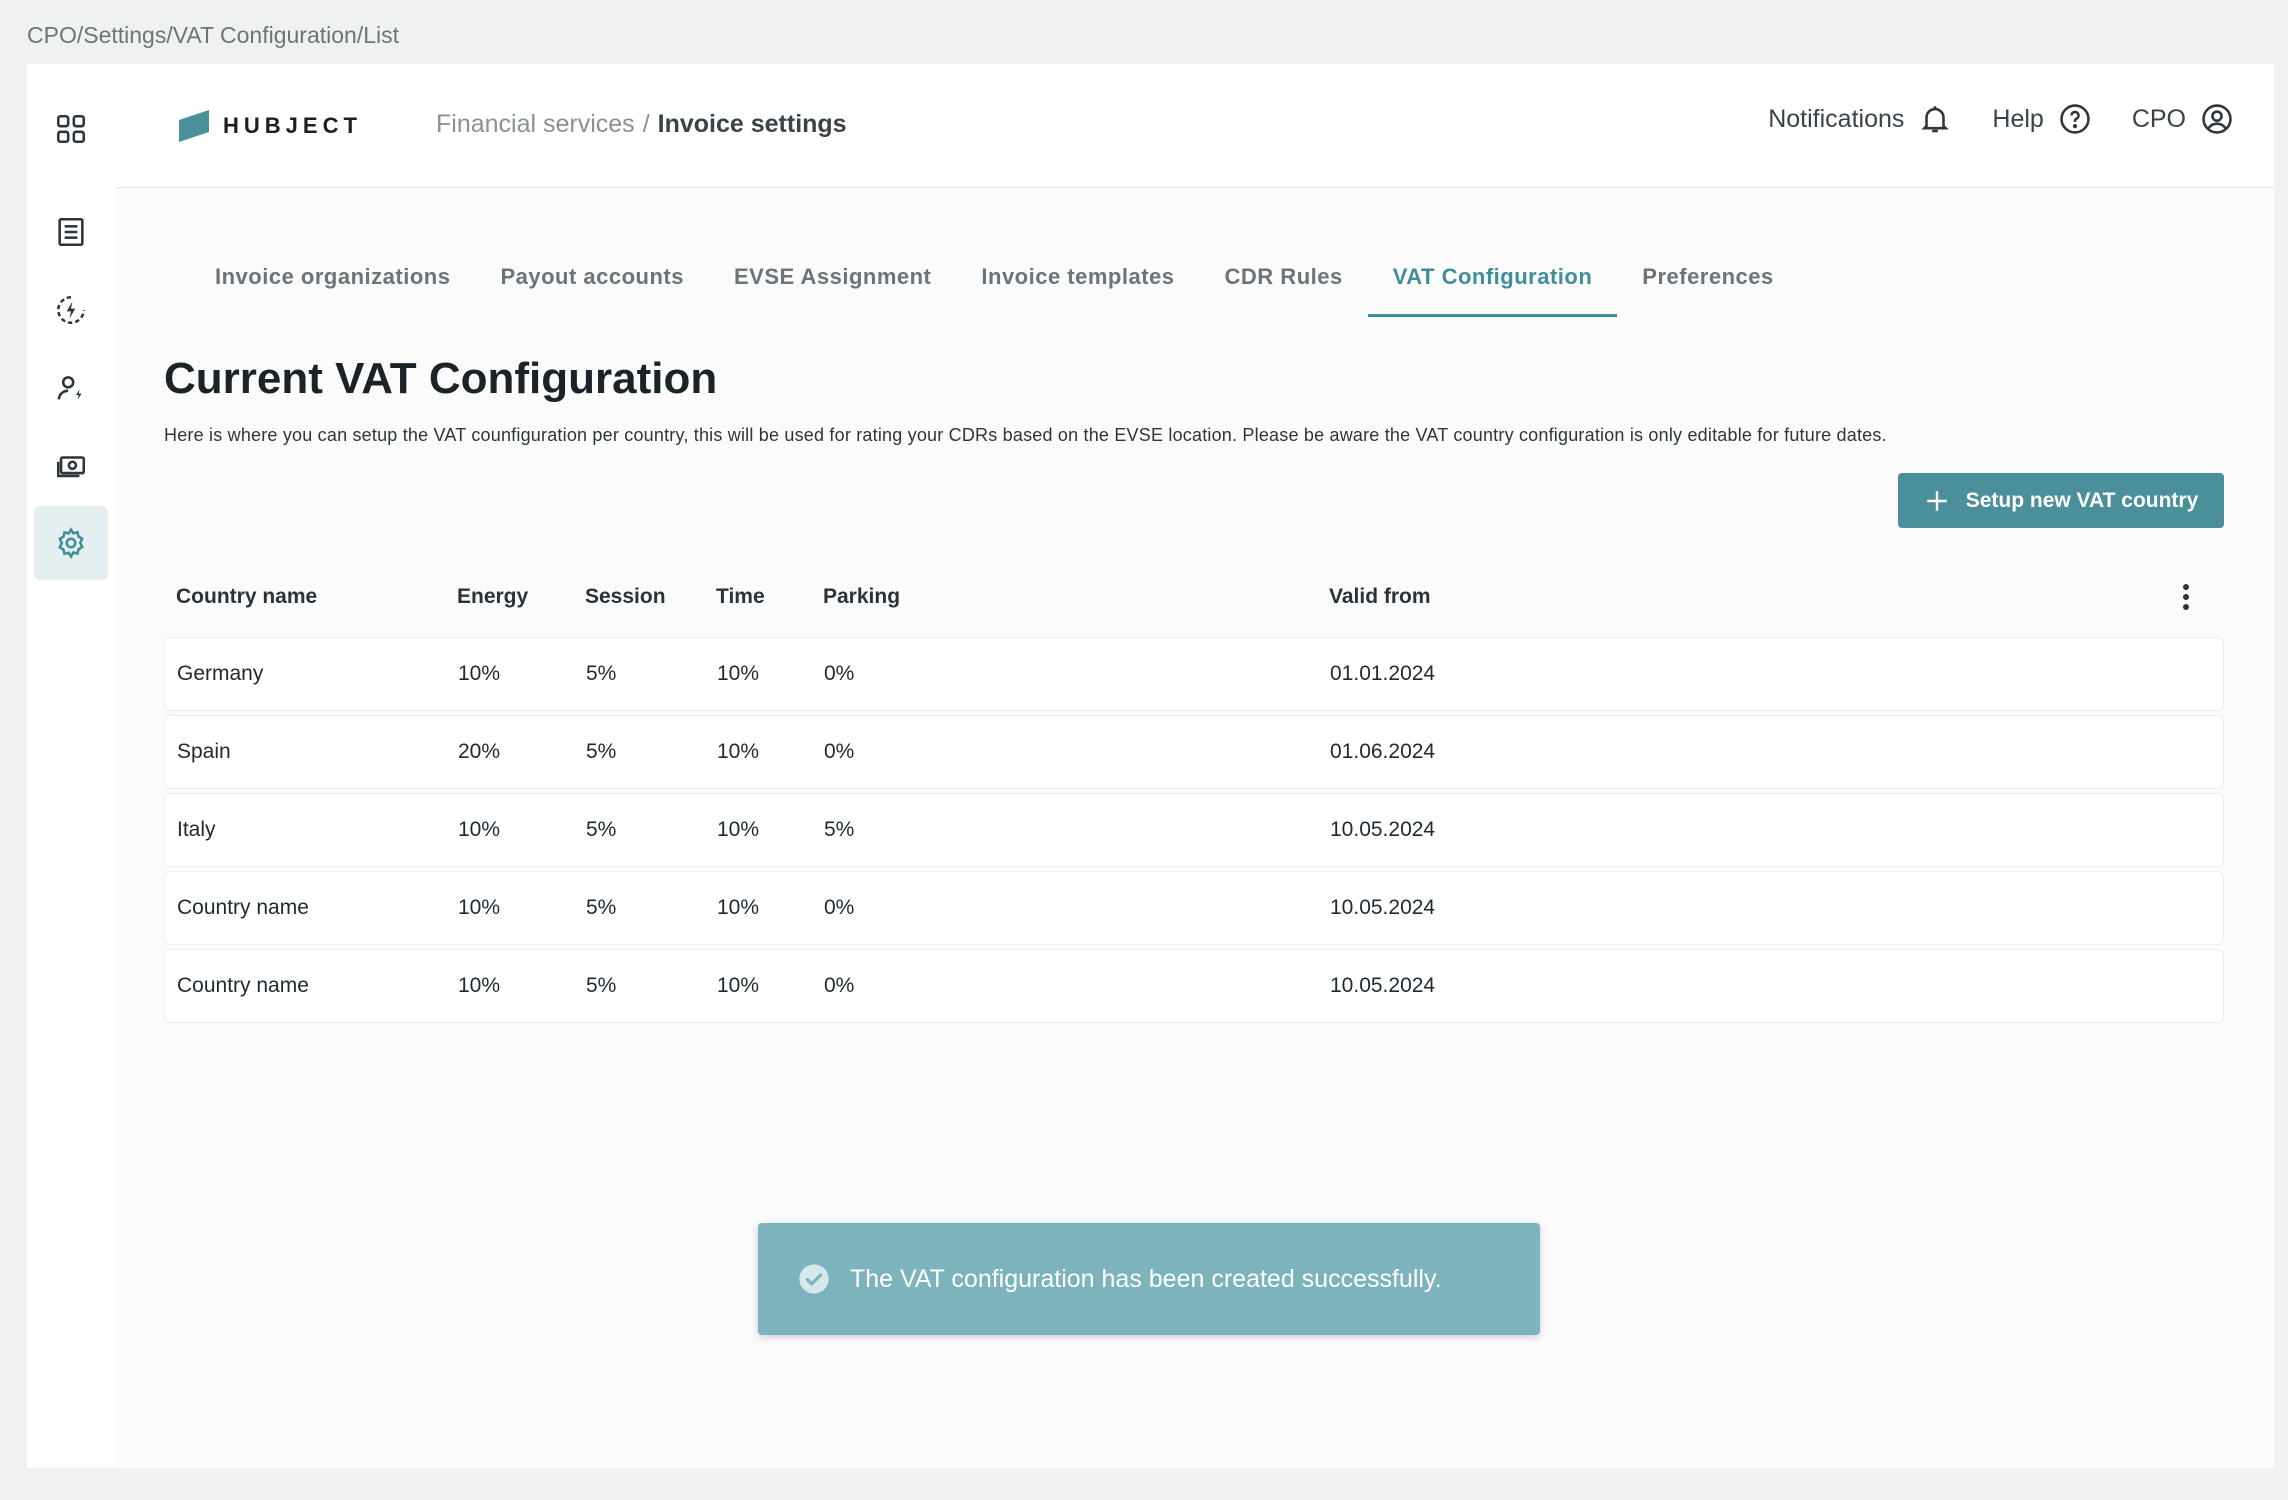 The image size is (2288, 1500). I want to click on user-avatar-icon, so click(2217, 119).